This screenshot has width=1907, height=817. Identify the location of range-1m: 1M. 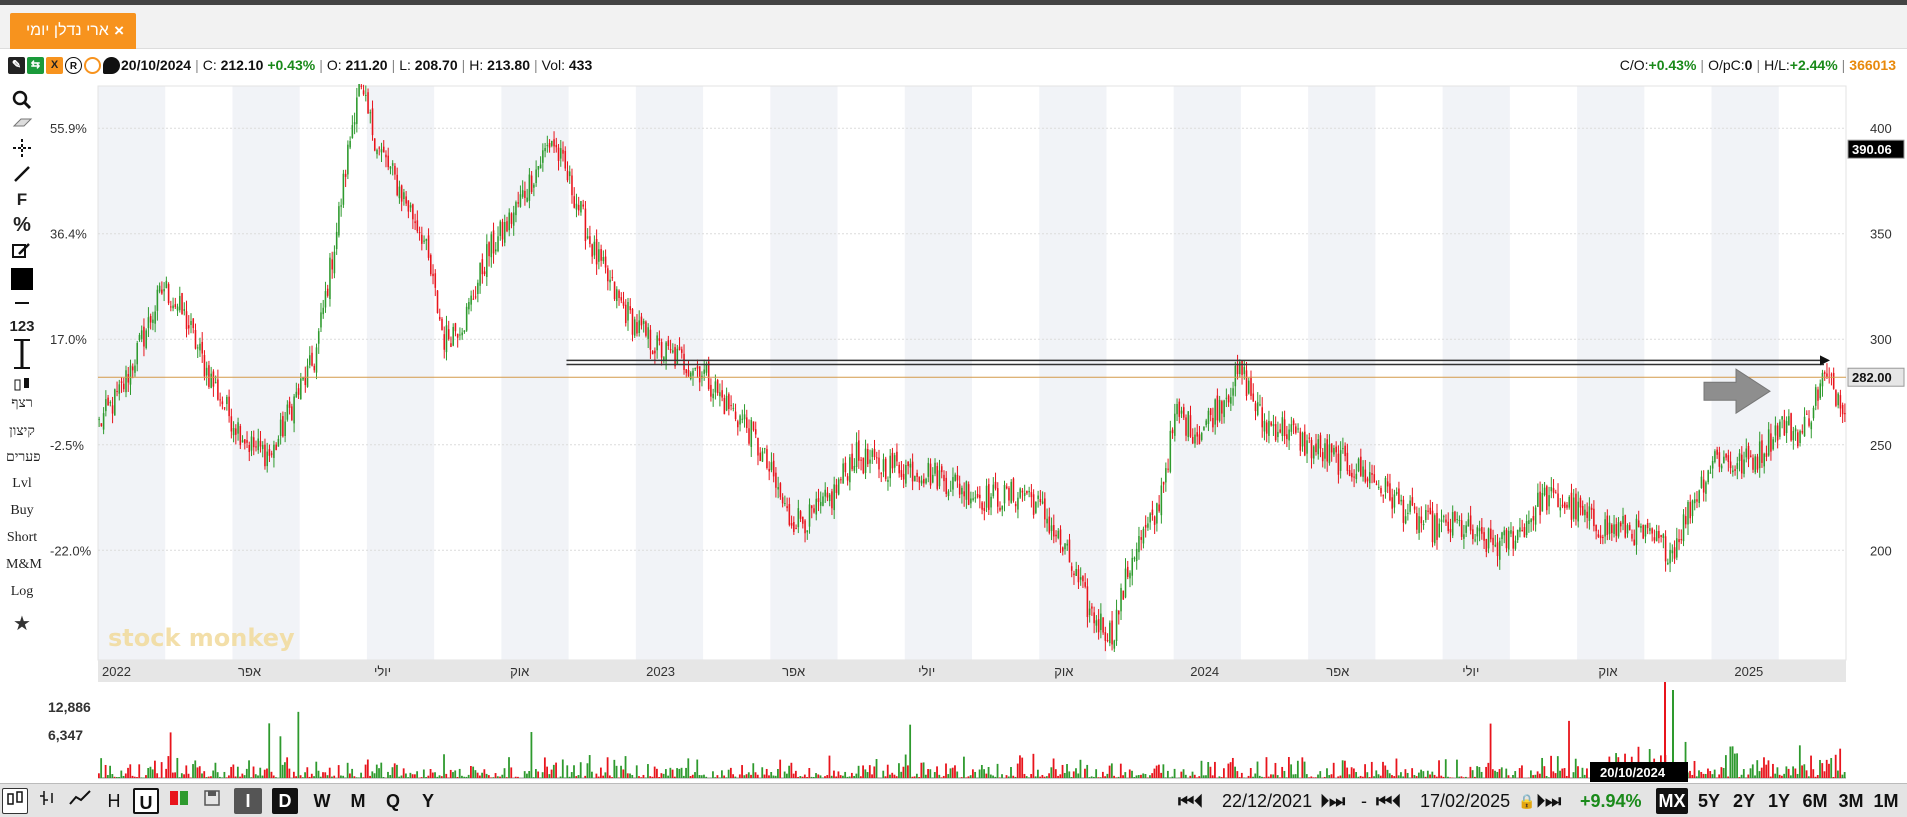
(1886, 801).